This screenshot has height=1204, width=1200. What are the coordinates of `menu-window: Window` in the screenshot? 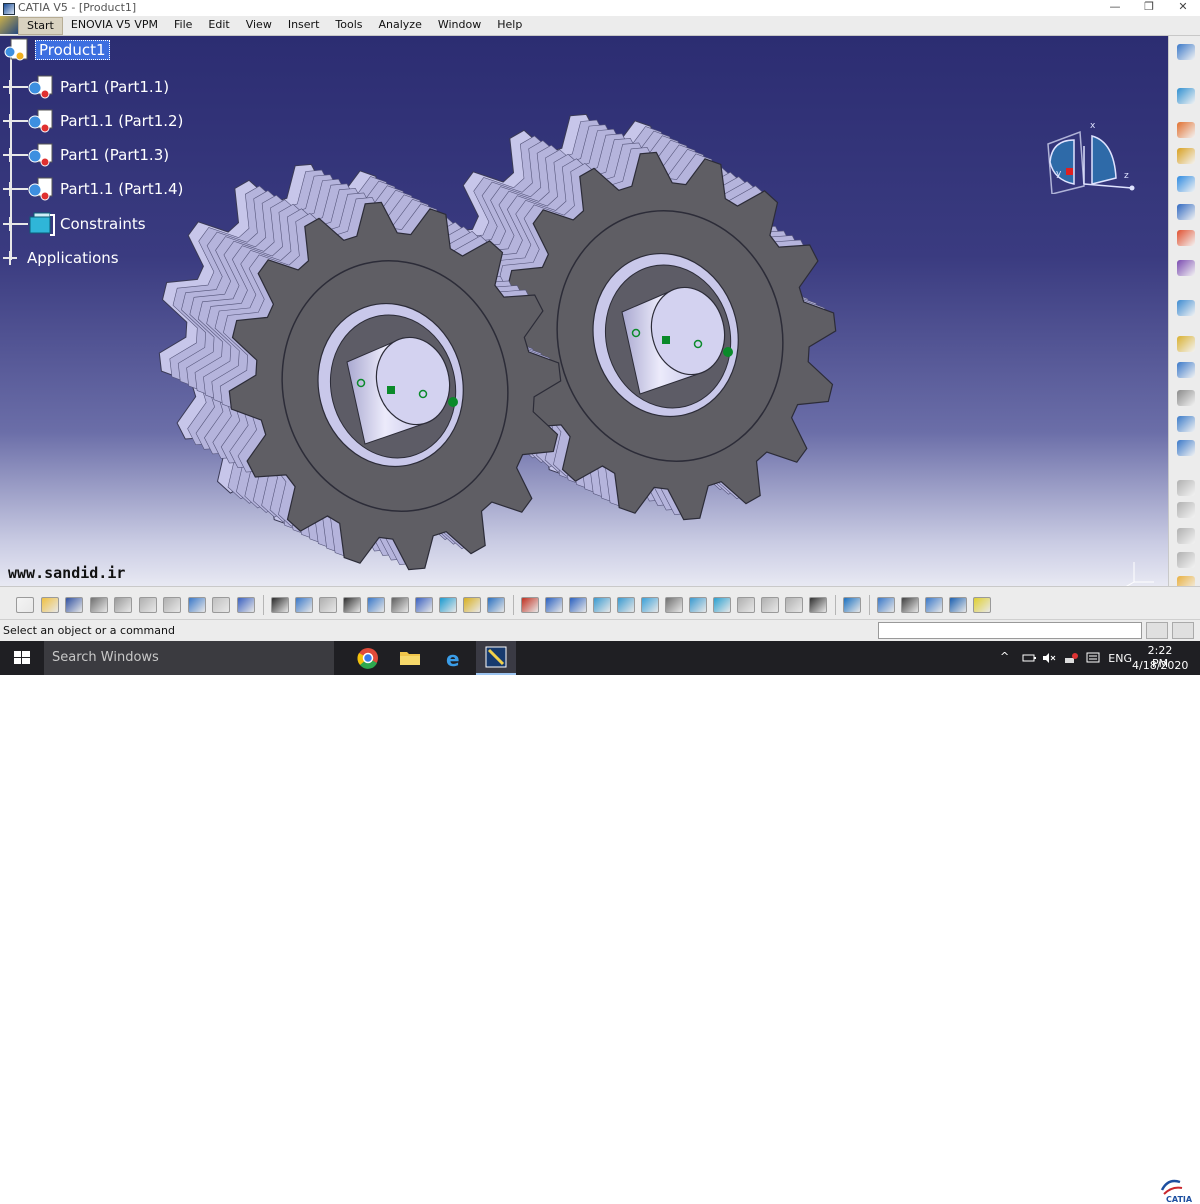 It's located at (459, 25).